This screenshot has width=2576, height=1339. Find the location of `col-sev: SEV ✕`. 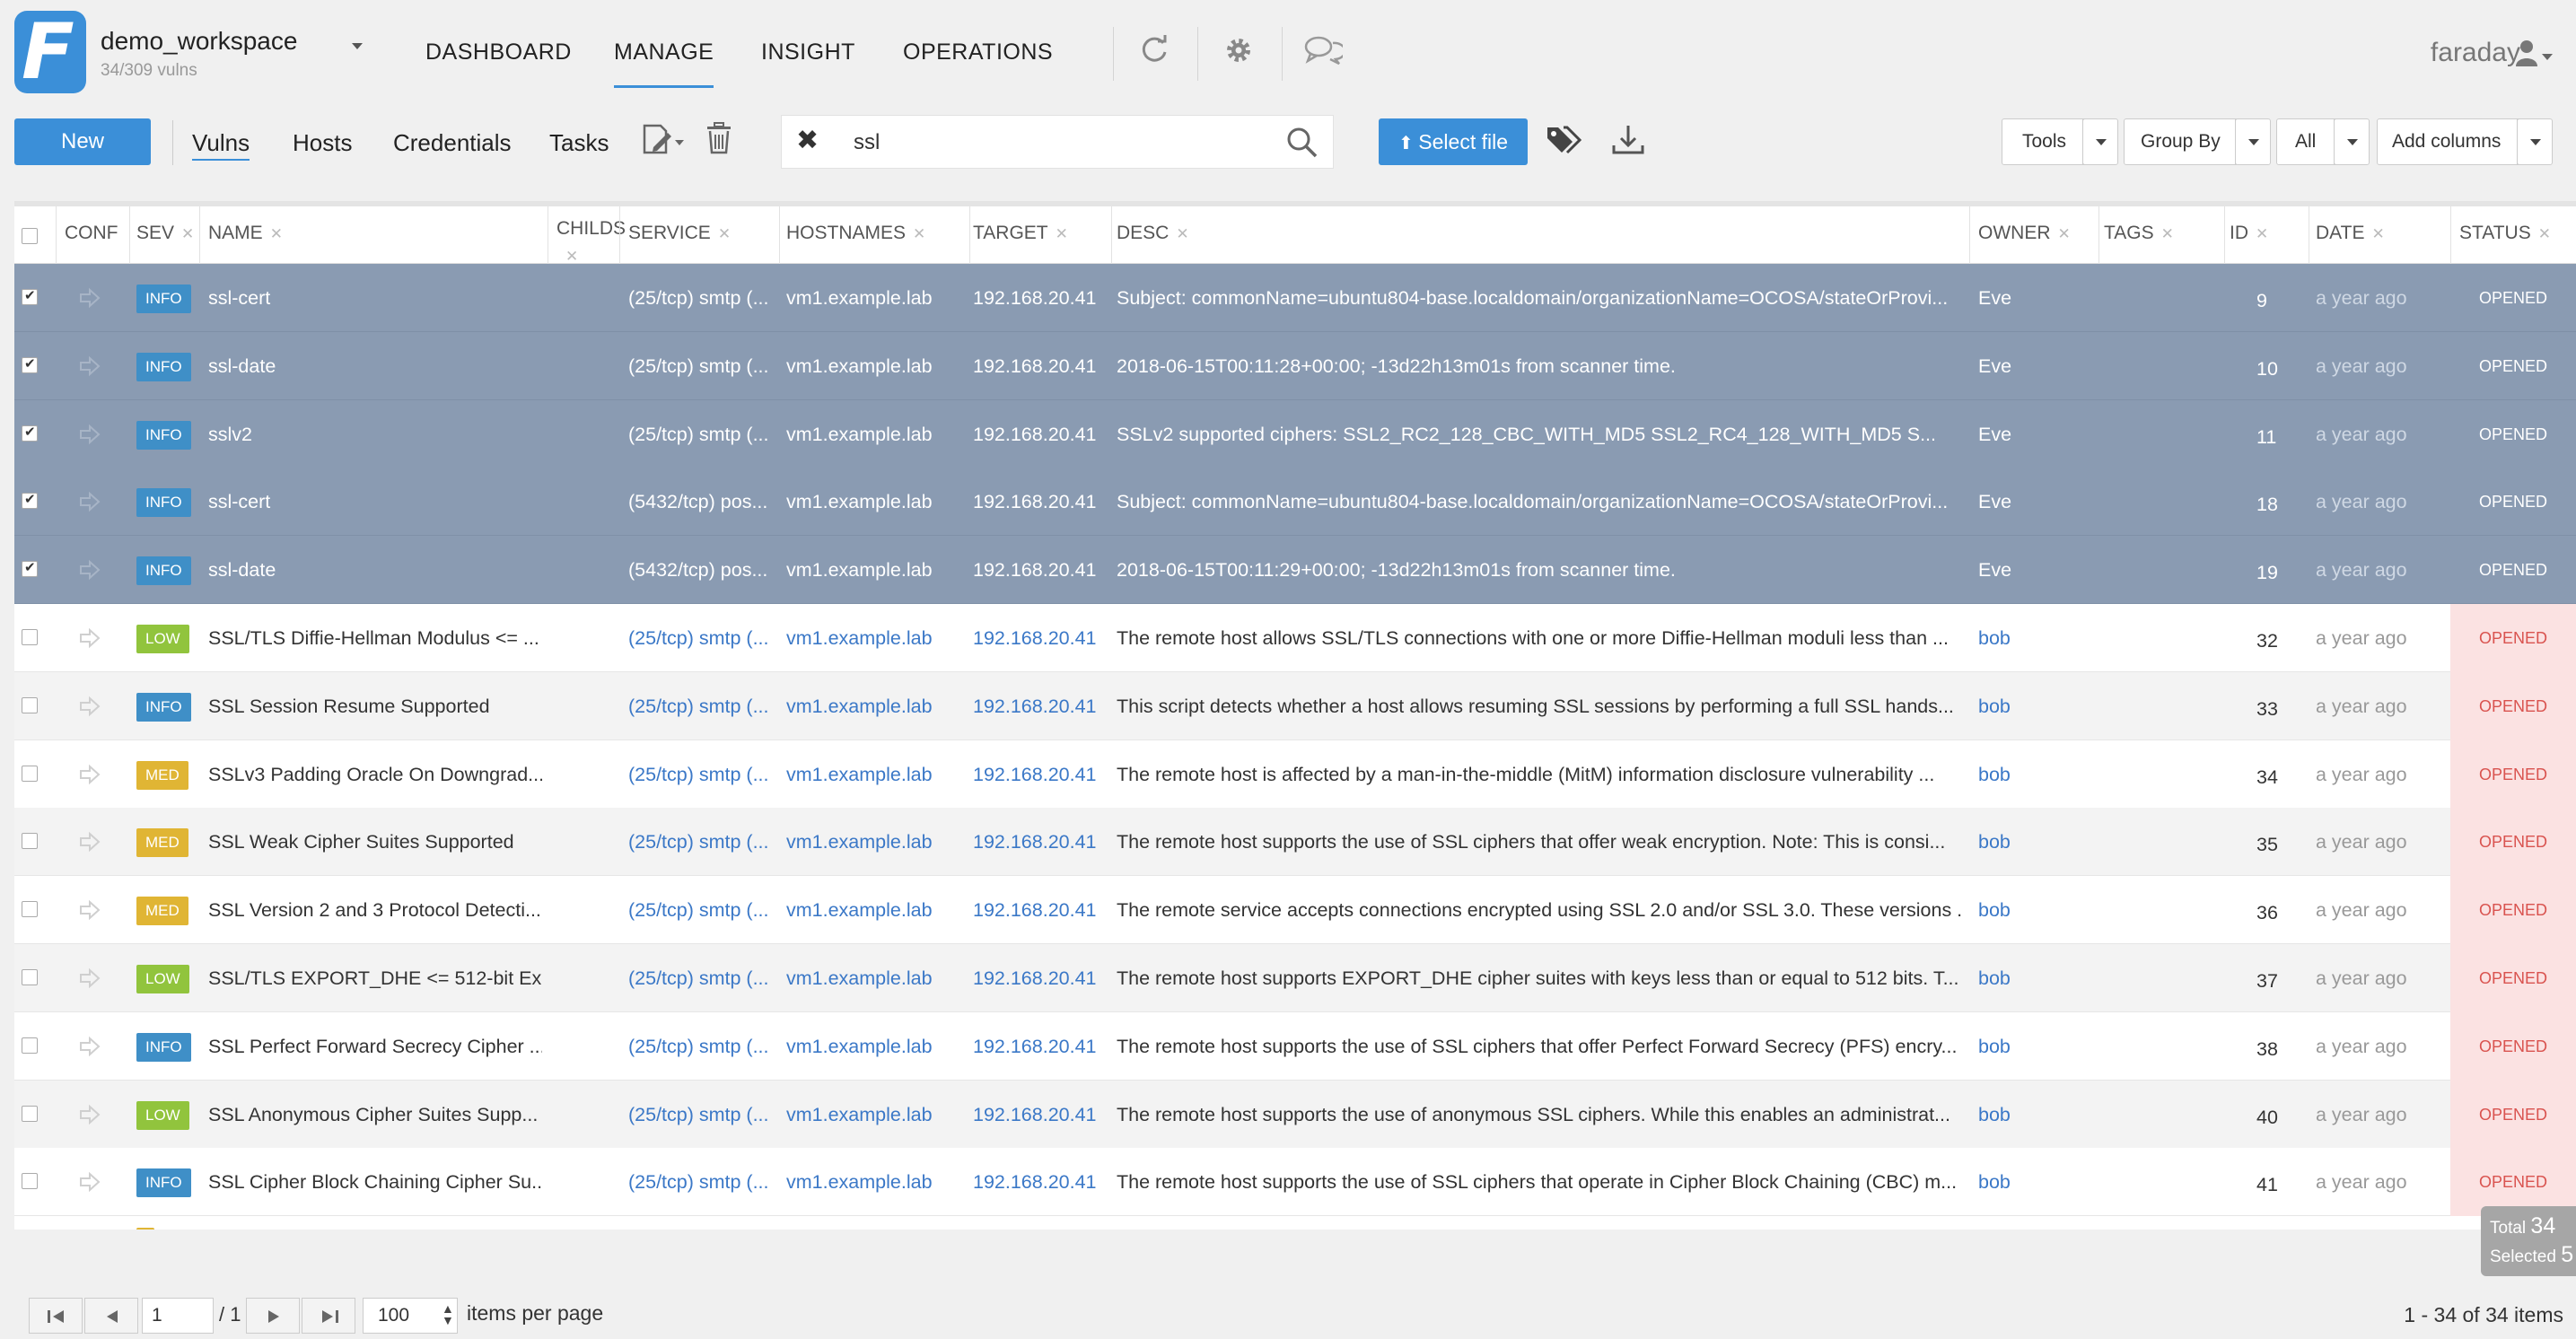

col-sev: SEV ✕ is located at coordinates (165, 233).